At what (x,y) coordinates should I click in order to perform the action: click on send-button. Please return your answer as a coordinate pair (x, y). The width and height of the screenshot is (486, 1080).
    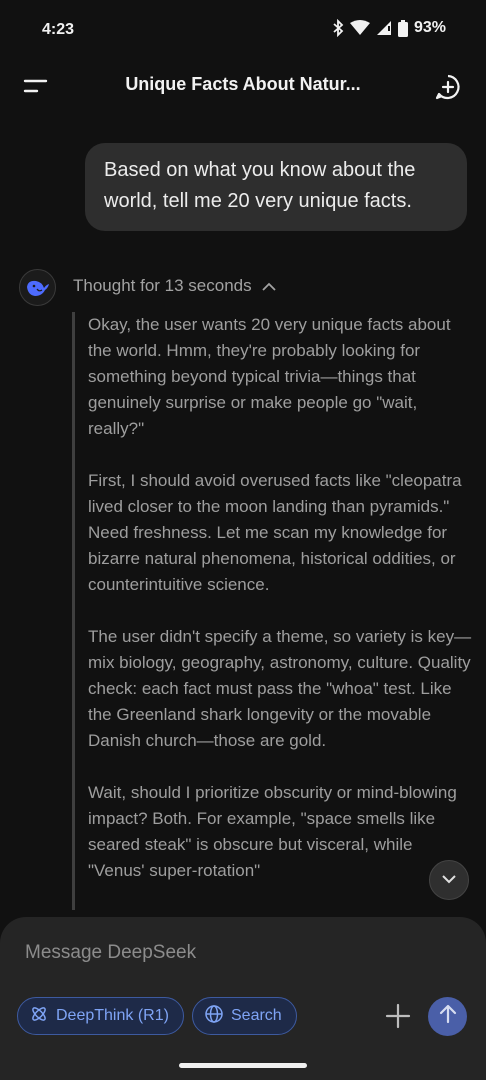
    Looking at the image, I should click on (447, 1016).